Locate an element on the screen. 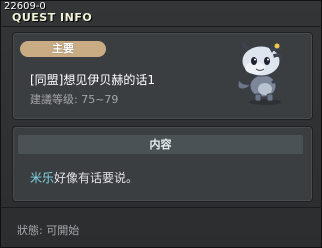 This screenshot has width=322, height=248. quest-level-range: 建議等级: 75~79 is located at coordinates (74, 99).